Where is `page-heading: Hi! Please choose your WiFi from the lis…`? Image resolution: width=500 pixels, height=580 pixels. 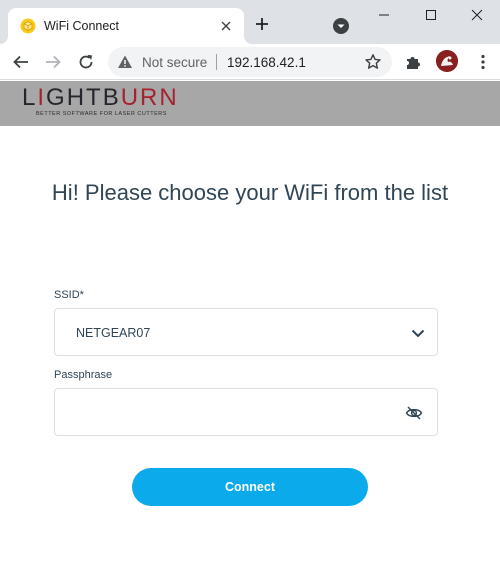 page-heading: Hi! Please choose your WiFi from the lis… is located at coordinates (250, 192).